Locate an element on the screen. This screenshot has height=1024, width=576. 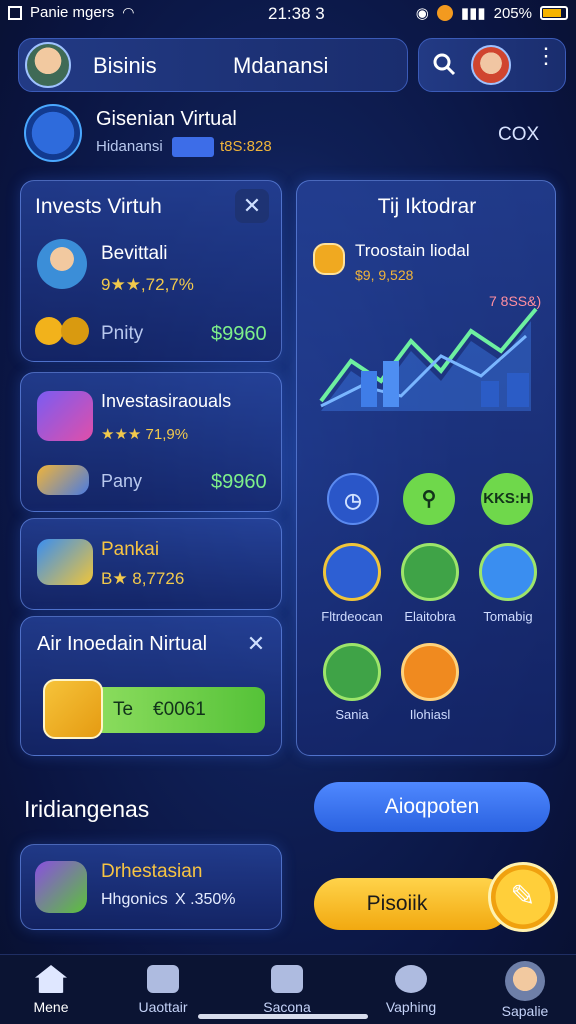
eye-icon: ◉ is located at coordinates (422, 13).